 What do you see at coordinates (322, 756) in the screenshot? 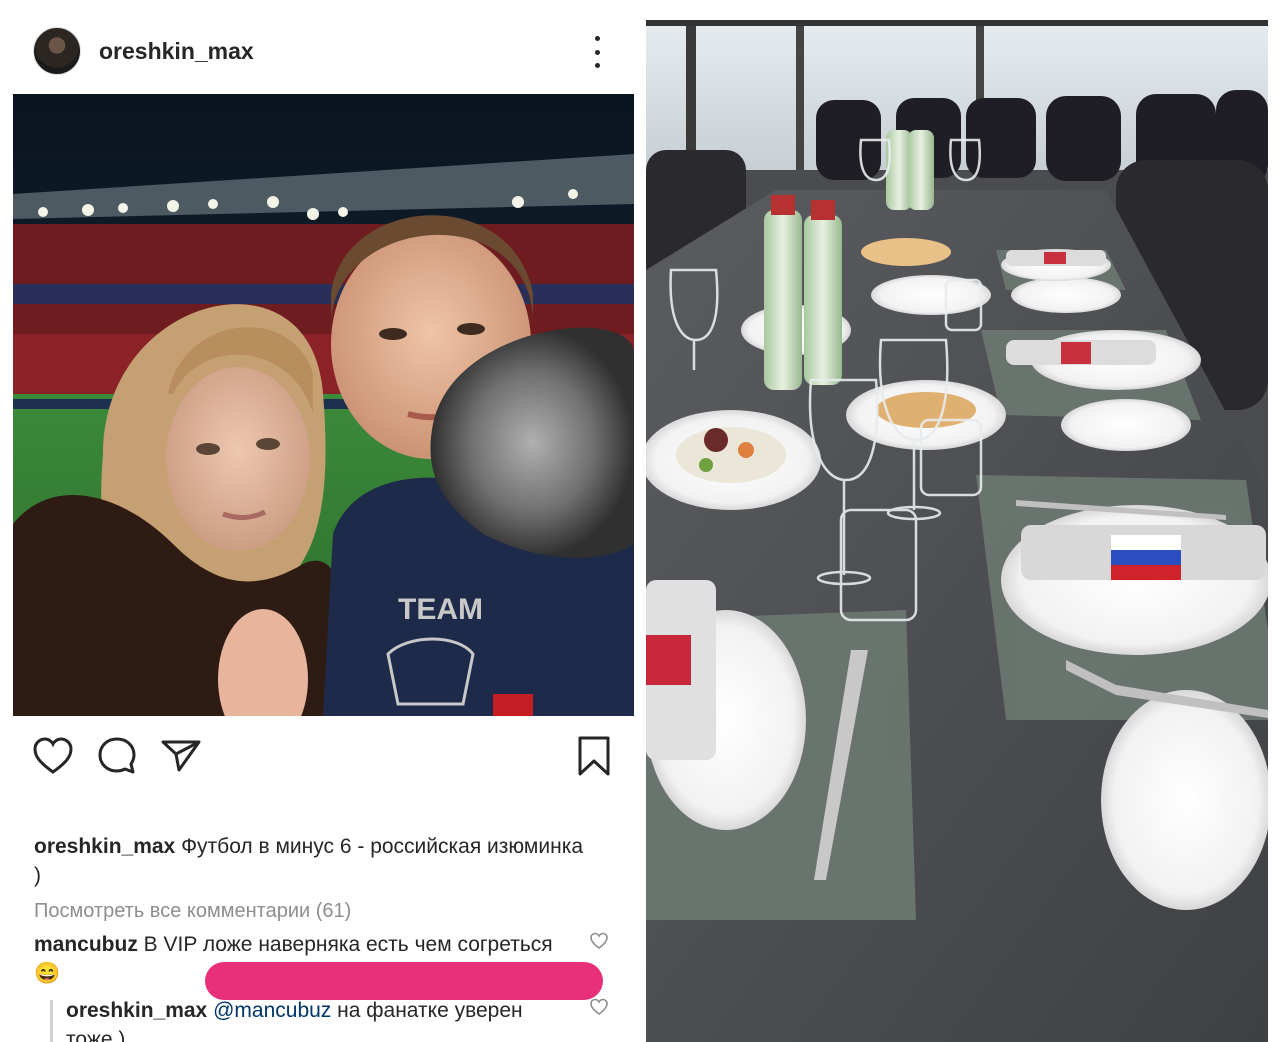
I see `post-actions` at bounding box center [322, 756].